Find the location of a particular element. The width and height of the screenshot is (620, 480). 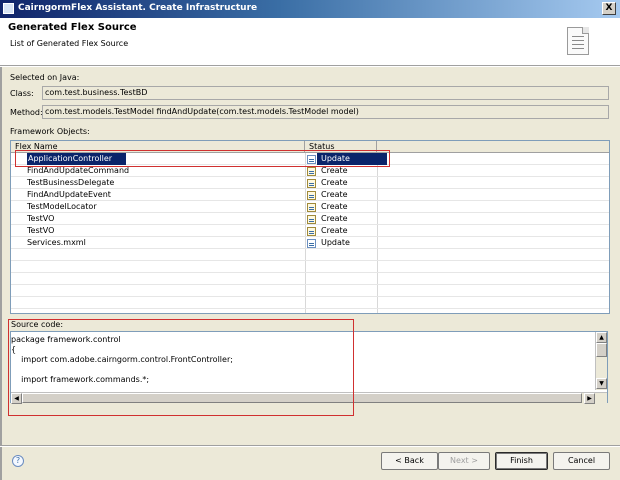

code-line: package framework.control is located at coordinates (66, 339).